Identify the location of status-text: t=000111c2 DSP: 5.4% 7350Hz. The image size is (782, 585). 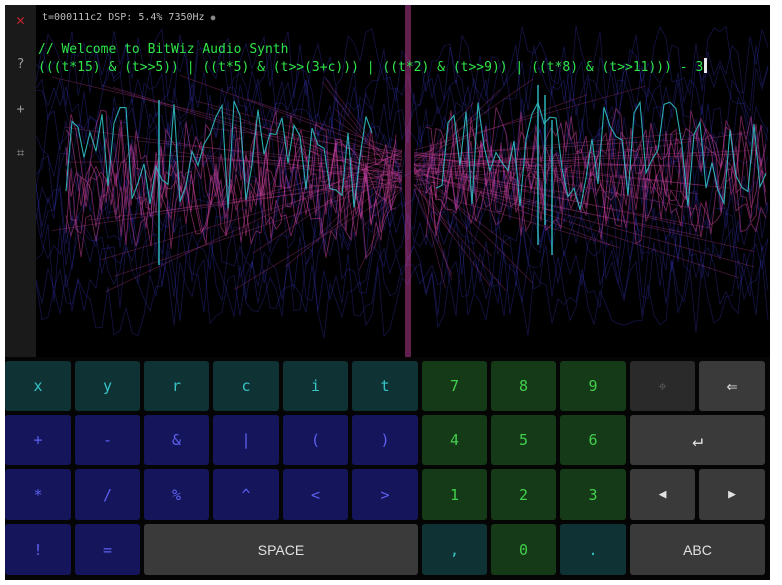
(123, 17).